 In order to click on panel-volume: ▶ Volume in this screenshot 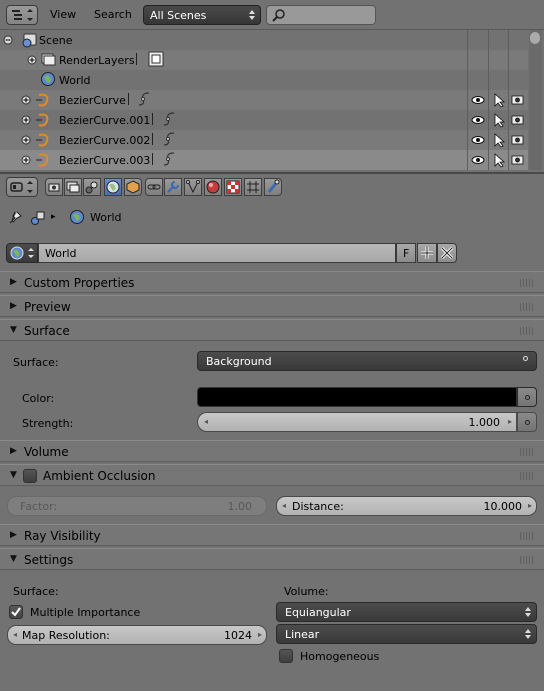, I will do `click(272, 451)`.